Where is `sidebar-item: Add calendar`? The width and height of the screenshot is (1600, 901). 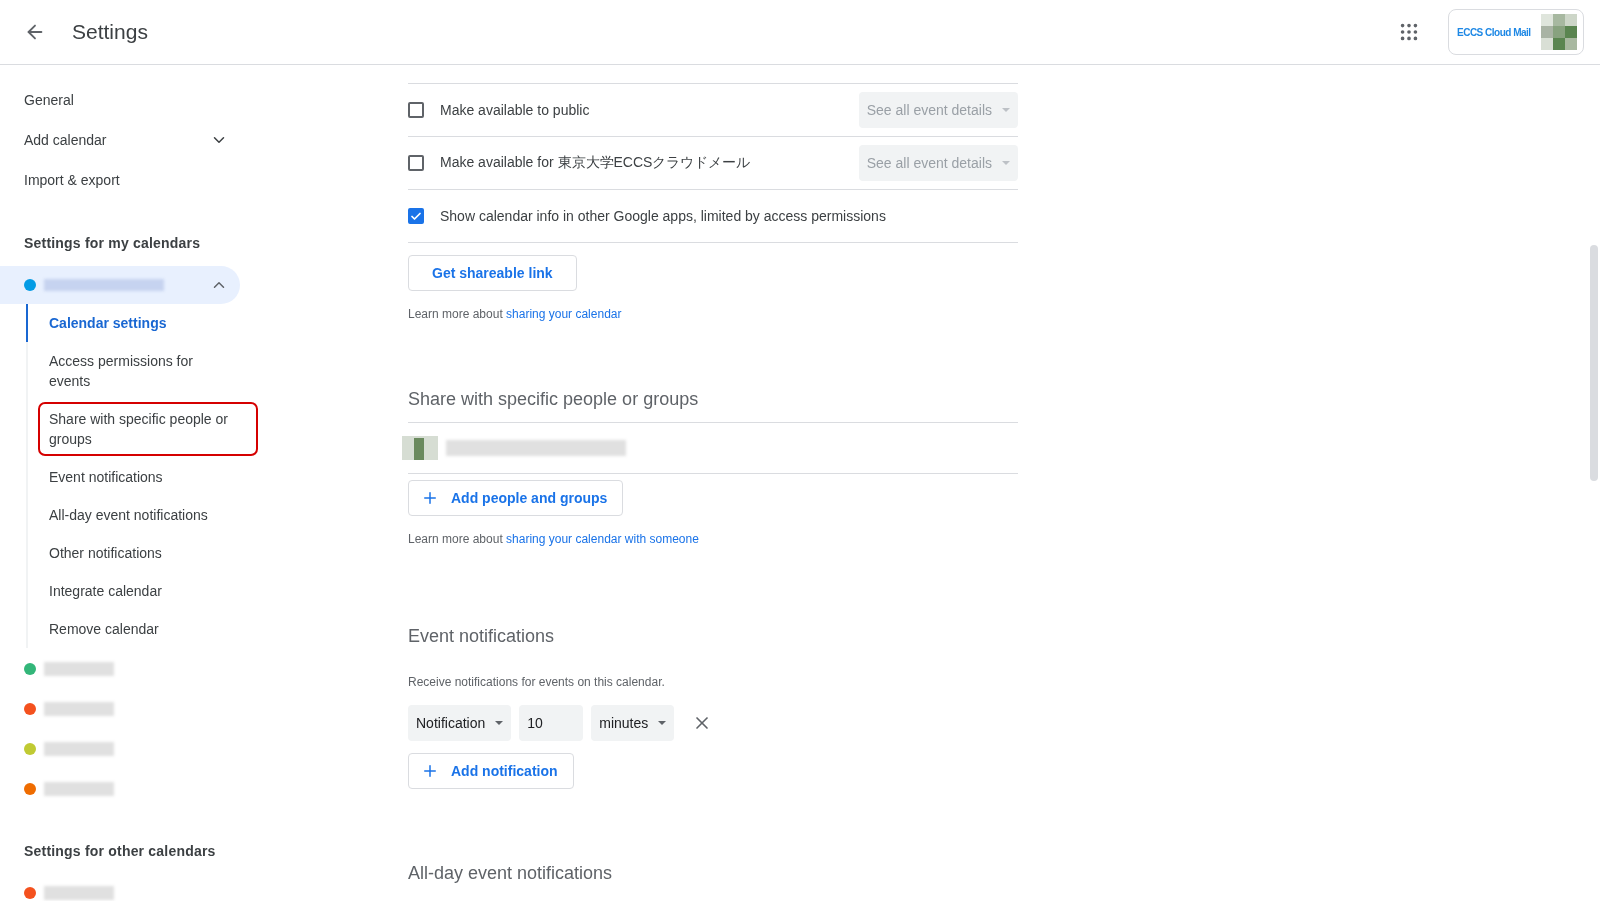
sidebar-item: Add calendar is located at coordinates (120, 140).